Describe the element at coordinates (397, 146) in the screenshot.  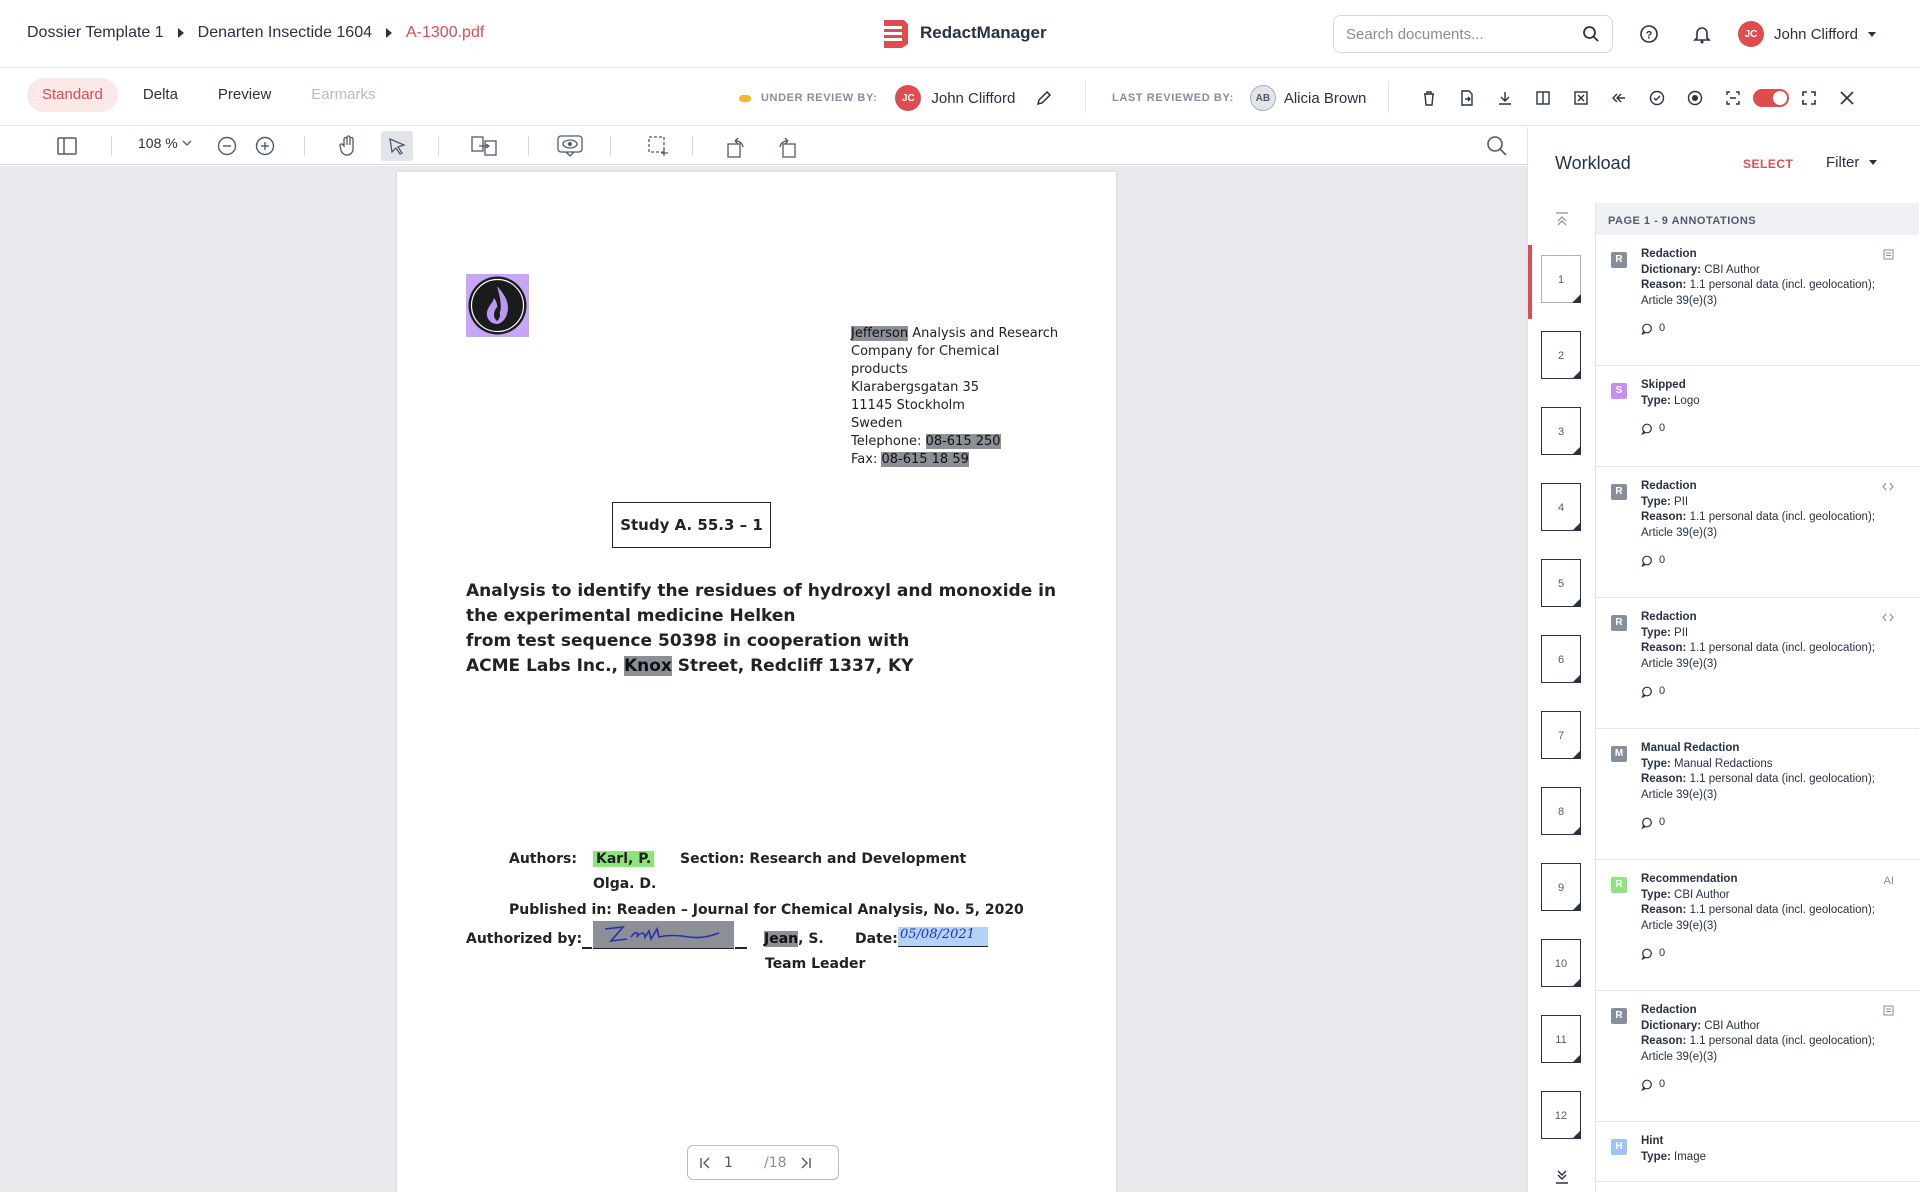
I see `select-pointer-icon` at that location.